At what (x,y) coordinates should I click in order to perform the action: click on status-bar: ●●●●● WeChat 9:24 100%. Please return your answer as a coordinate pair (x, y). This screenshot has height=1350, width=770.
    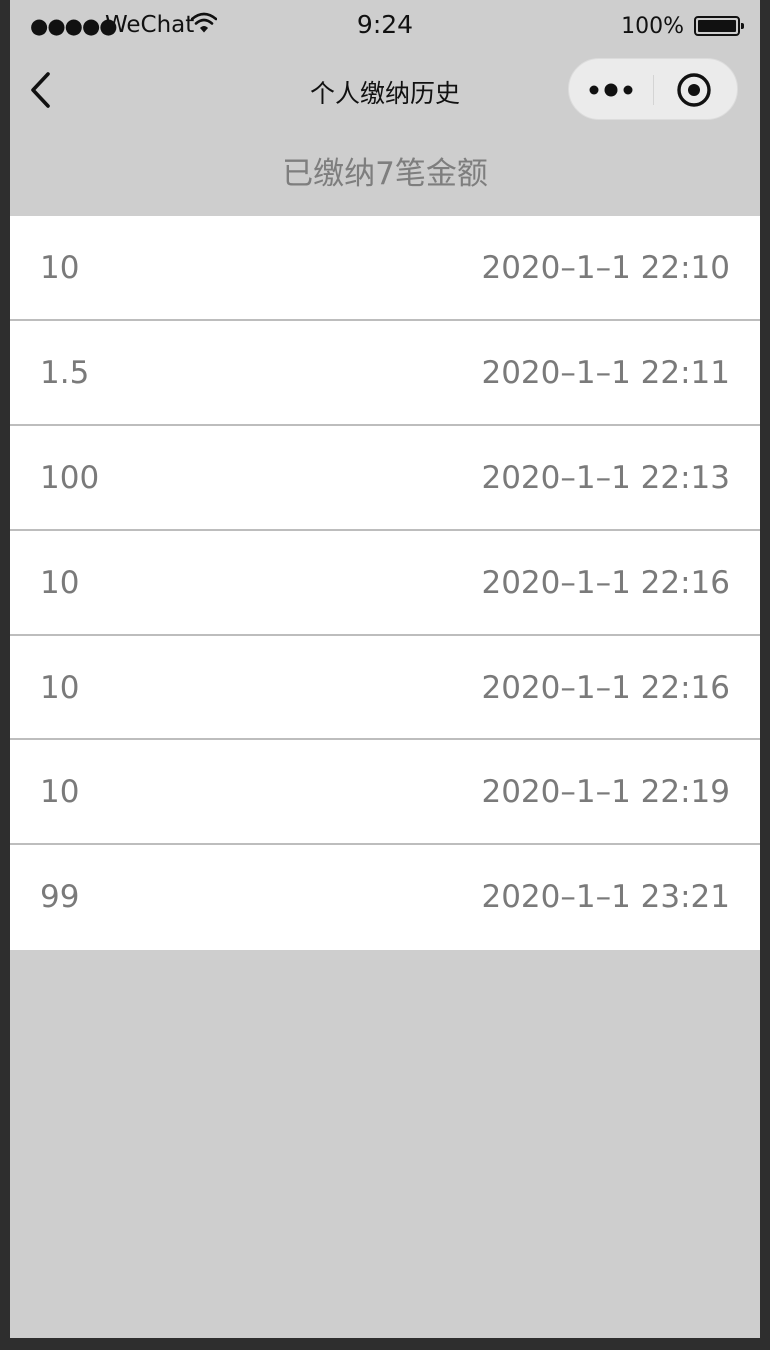
    Looking at the image, I should click on (385, 26).